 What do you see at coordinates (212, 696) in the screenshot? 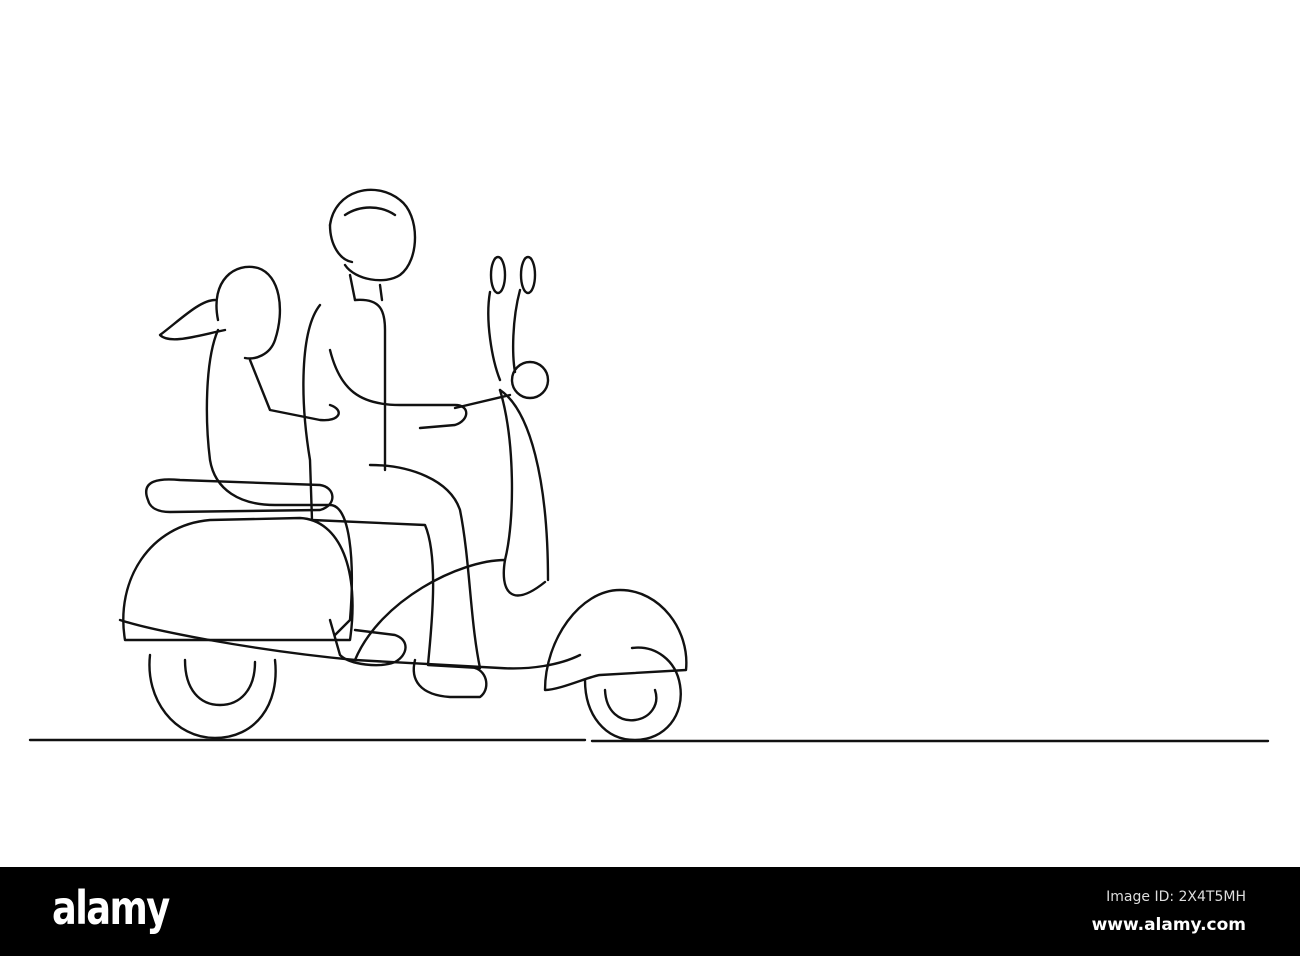
I see `rear-wheel` at bounding box center [212, 696].